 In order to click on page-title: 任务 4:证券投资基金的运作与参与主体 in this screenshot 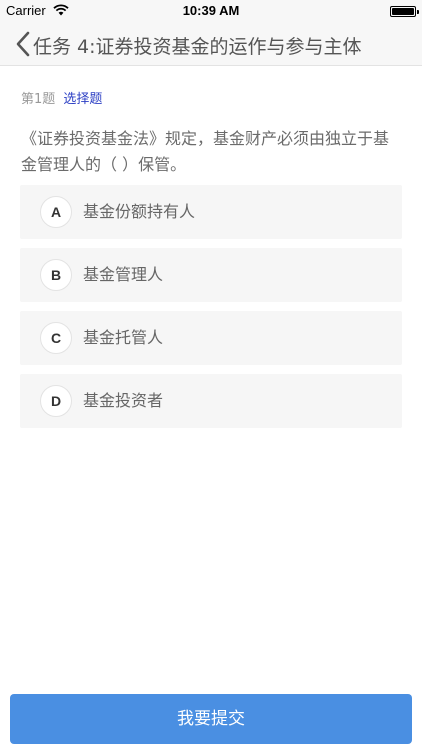, I will do `click(197, 47)`.